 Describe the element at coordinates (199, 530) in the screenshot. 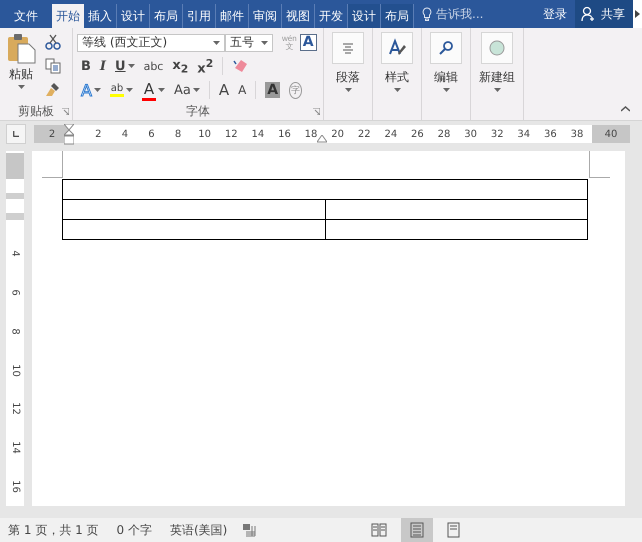

I see `language-indicator: 英语(美国)` at that location.